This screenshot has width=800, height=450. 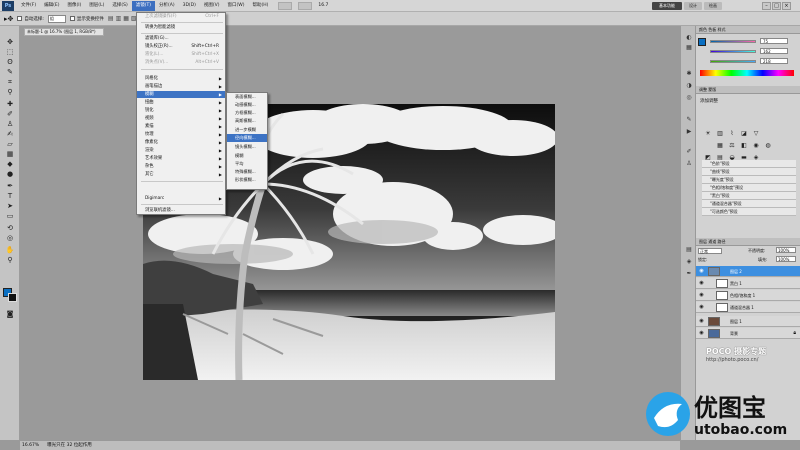 I want to click on clone-stamp-tool-icon: ♙, so click(x=10, y=124).